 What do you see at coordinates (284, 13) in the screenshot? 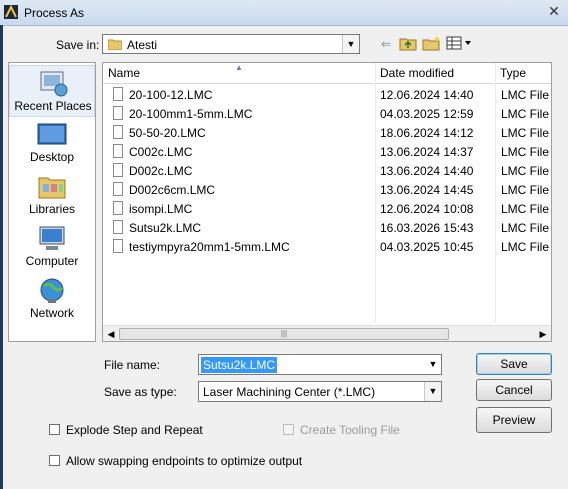
I see `title-bar: Process As ✕` at bounding box center [284, 13].